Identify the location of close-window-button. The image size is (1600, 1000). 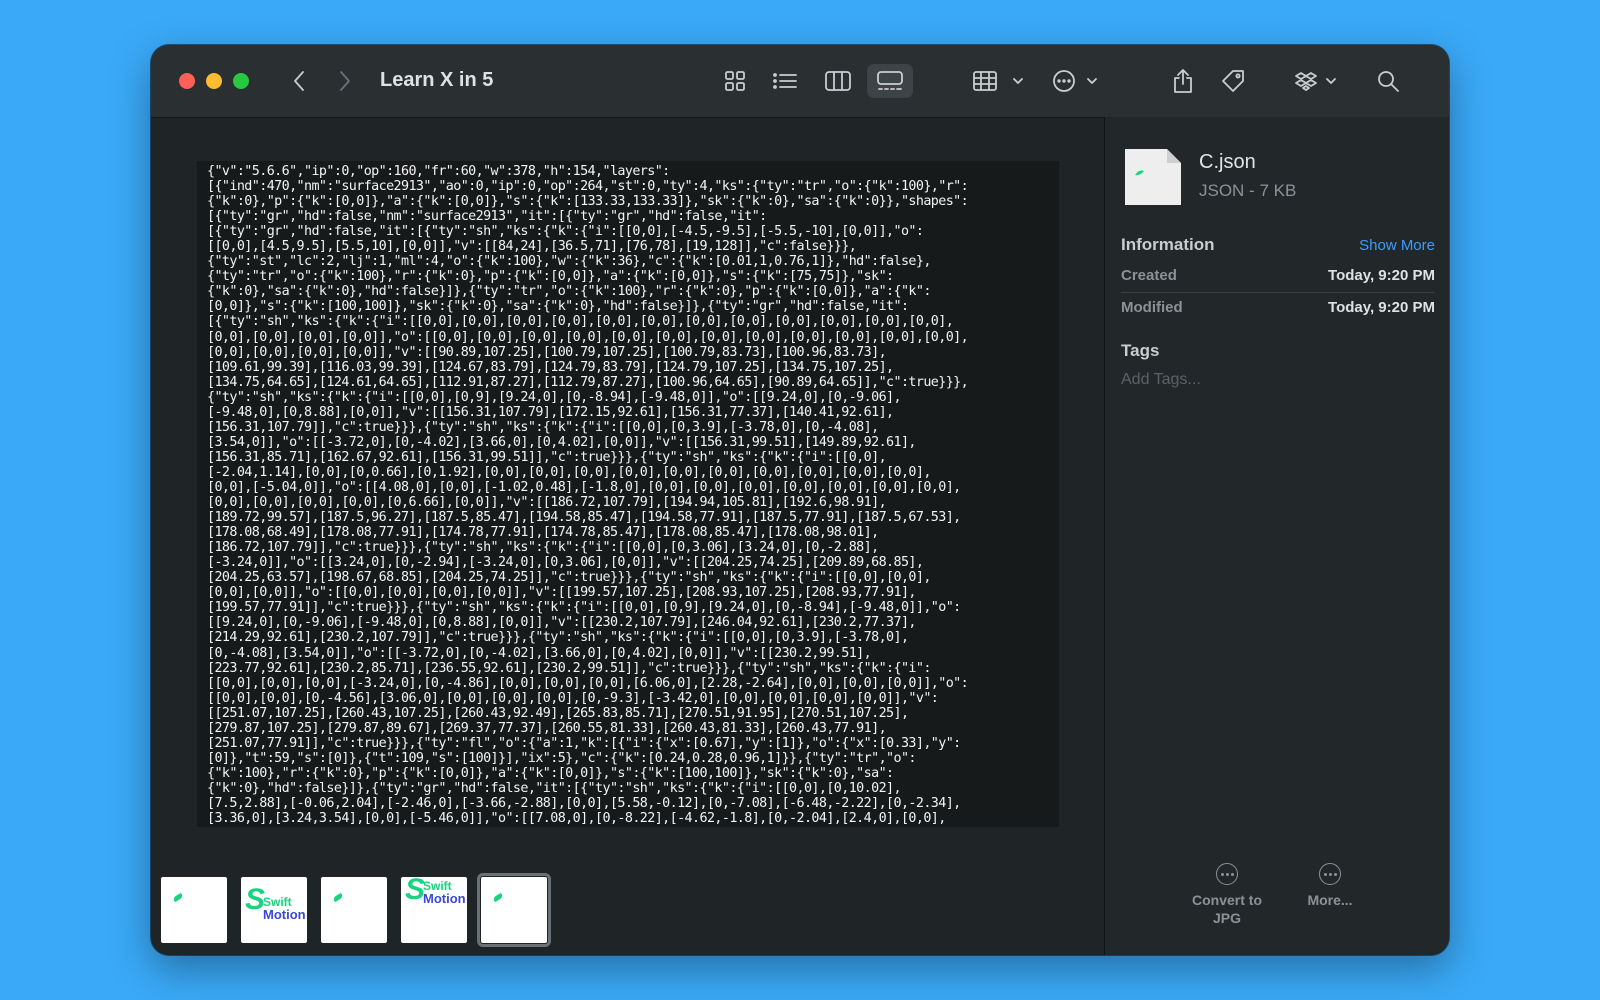
(187, 81).